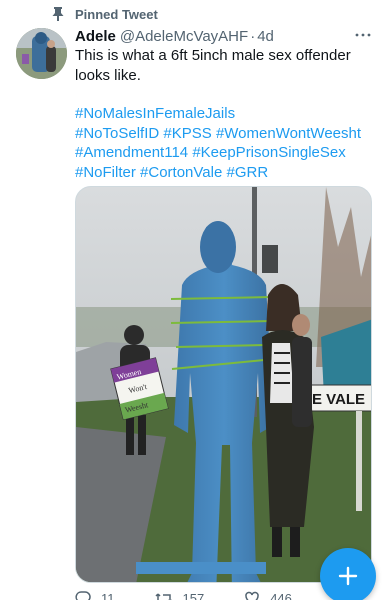 The height and width of the screenshot is (600, 388). What do you see at coordinates (163, 596) in the screenshot?
I see `retweet-icon` at bounding box center [163, 596].